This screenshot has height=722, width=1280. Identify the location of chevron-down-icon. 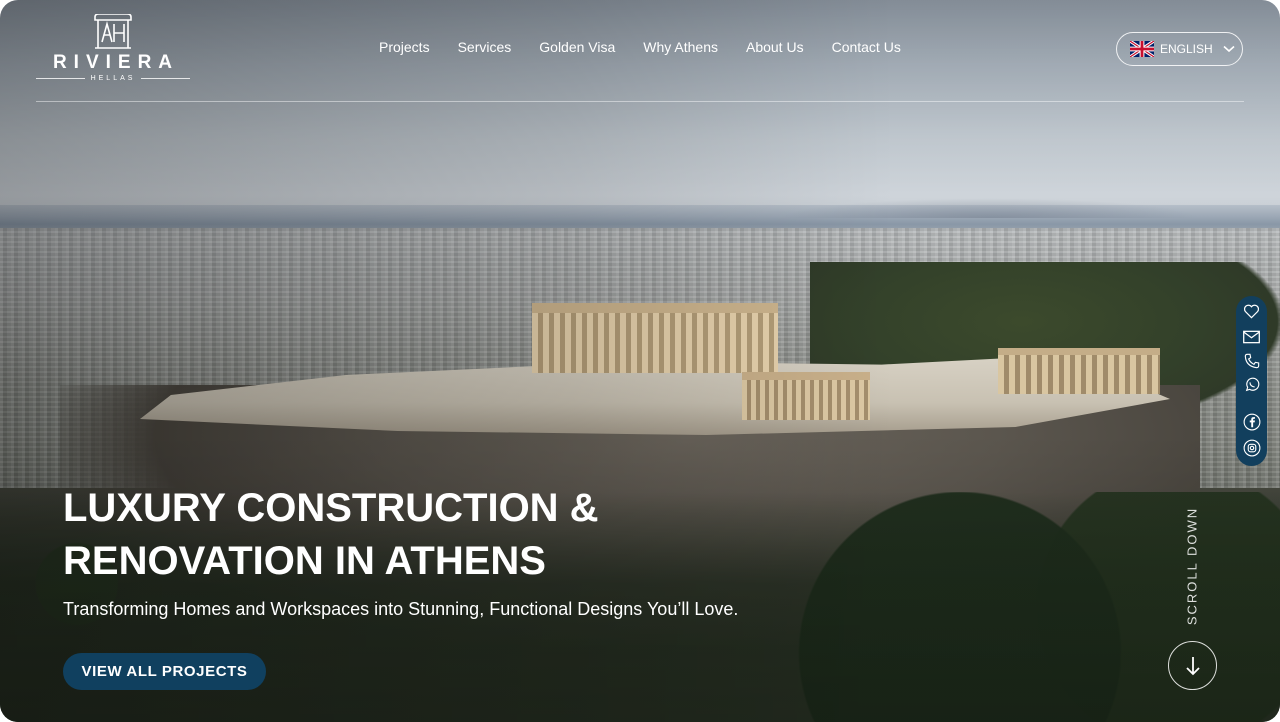
(1229, 49).